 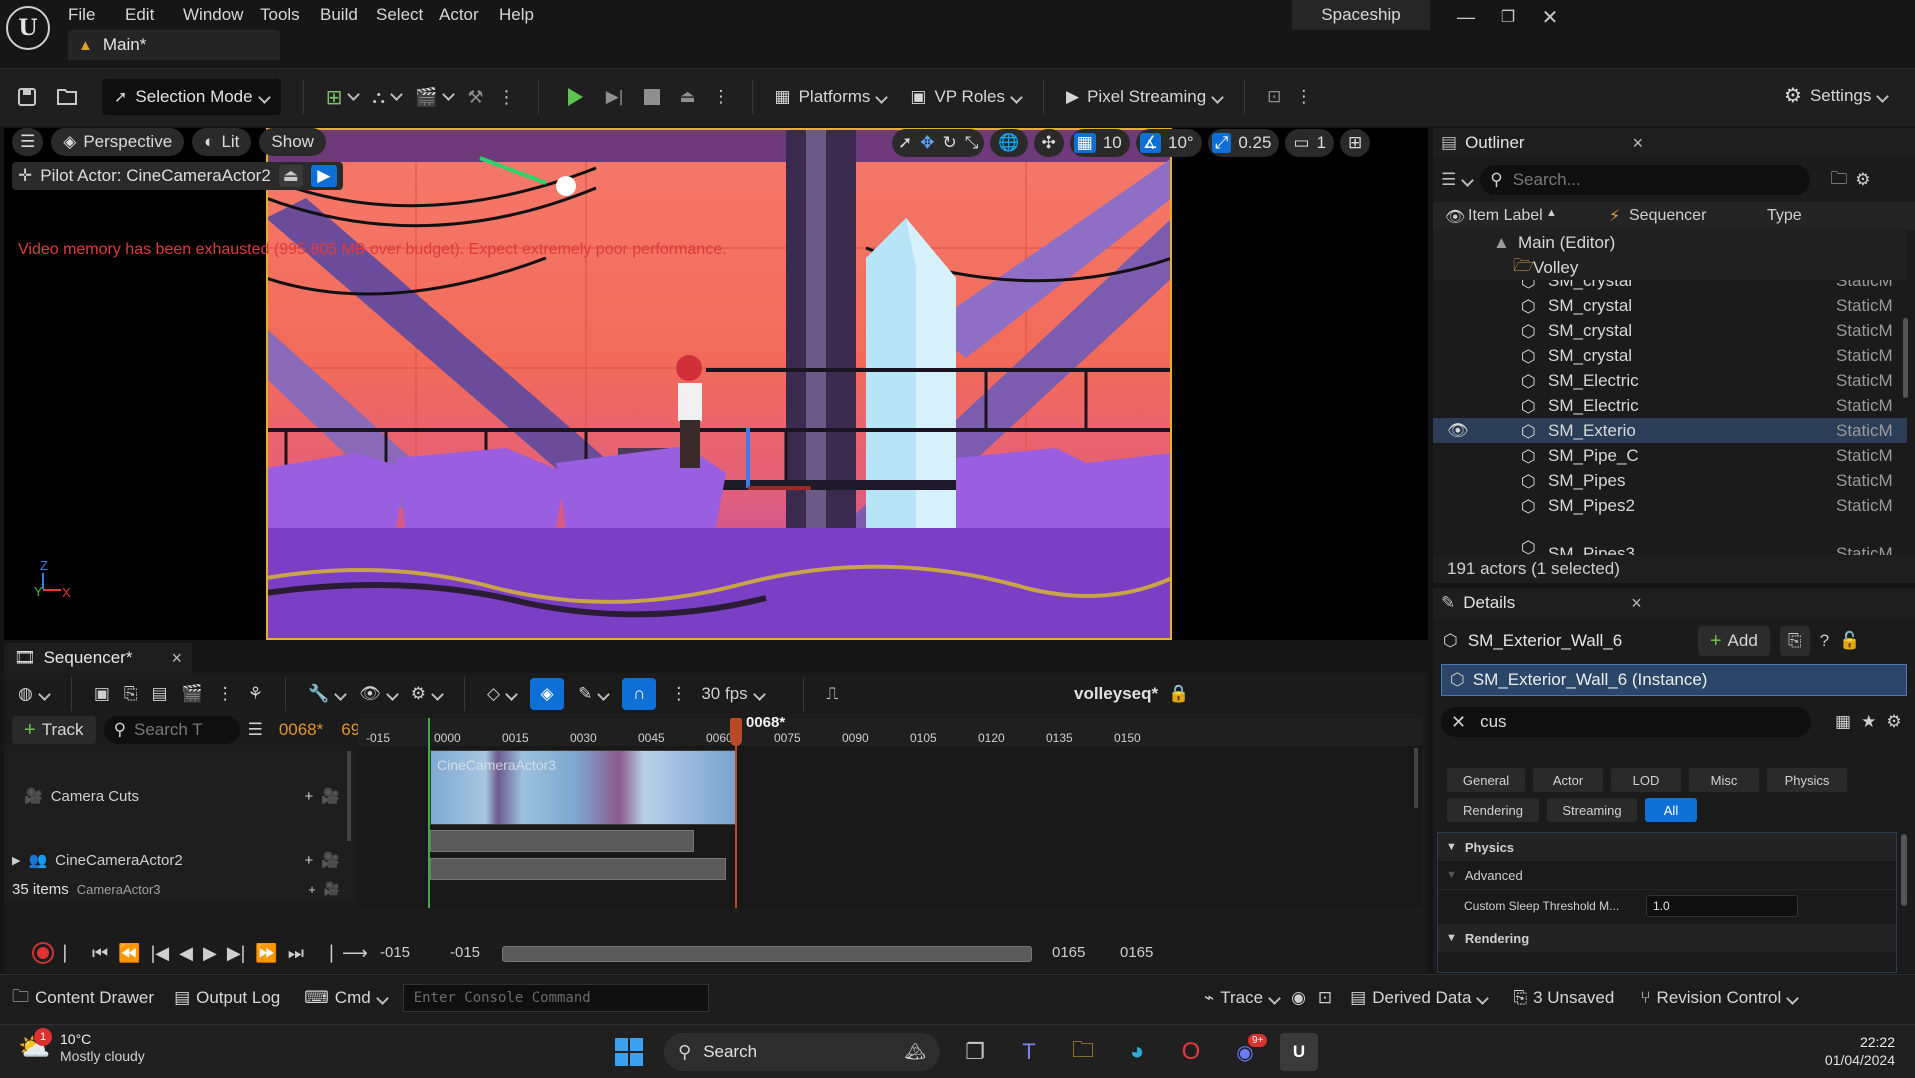 I want to click on clear-search-icon: ✕, so click(x=1458, y=722).